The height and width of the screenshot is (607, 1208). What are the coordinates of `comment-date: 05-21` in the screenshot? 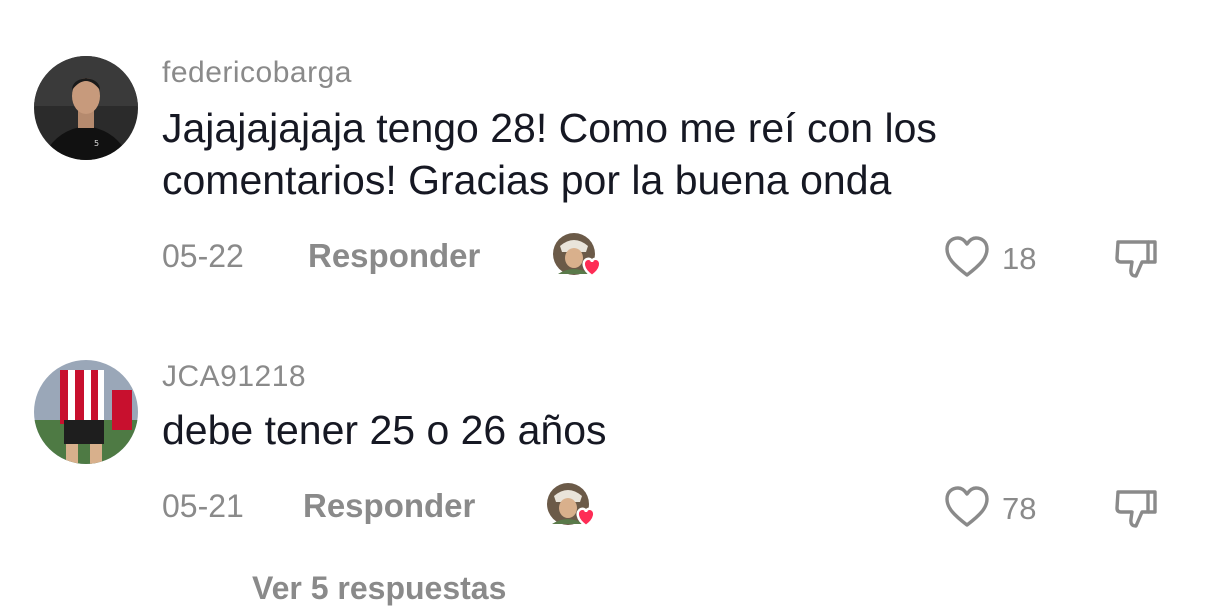 It's located at (203, 506).